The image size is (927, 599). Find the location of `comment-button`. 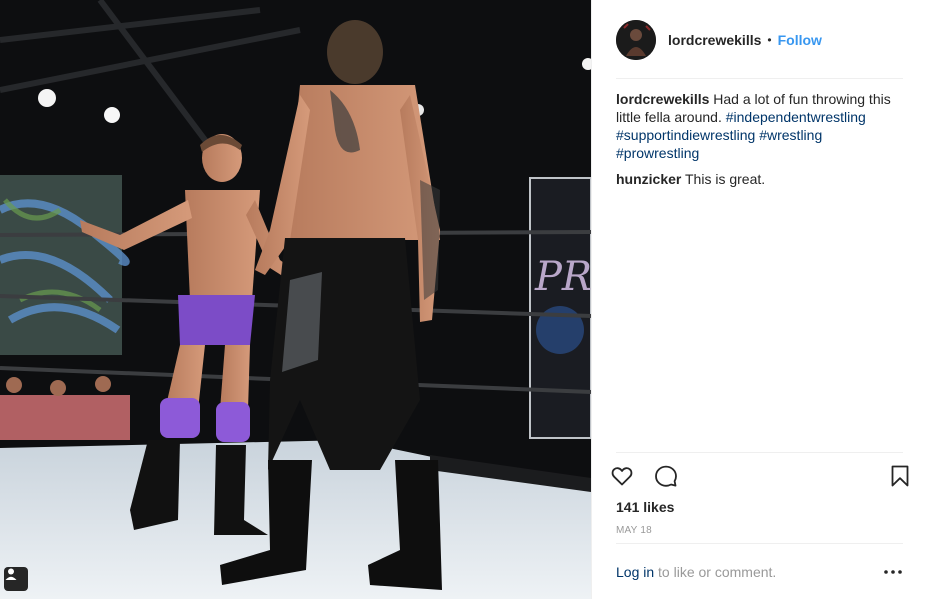

comment-button is located at coordinates (666, 476).